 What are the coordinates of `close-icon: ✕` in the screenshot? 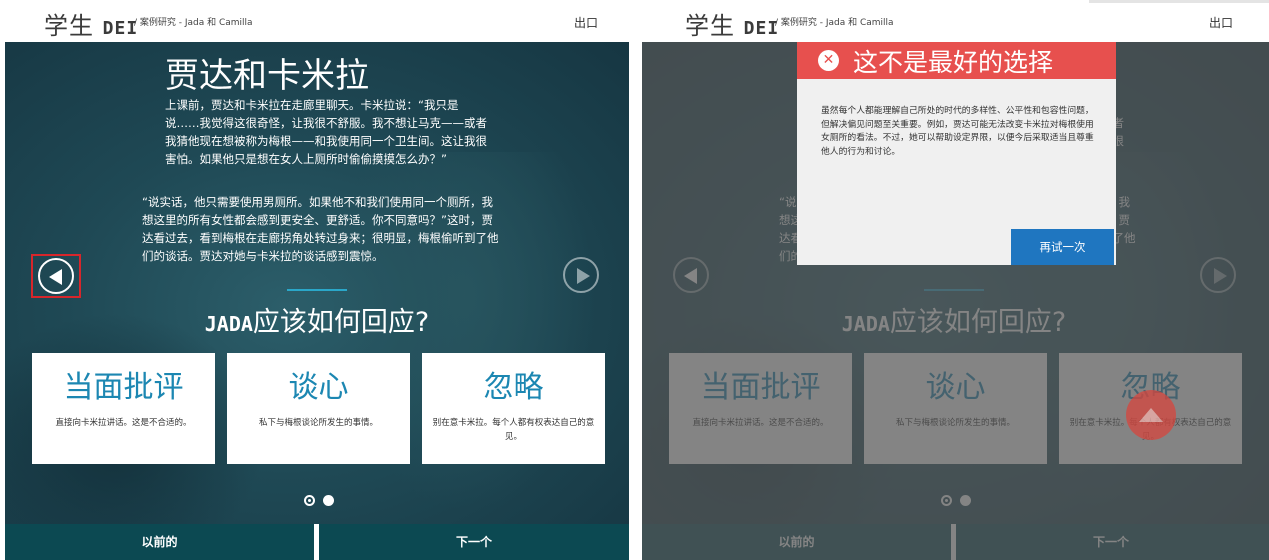 It's located at (828, 60).